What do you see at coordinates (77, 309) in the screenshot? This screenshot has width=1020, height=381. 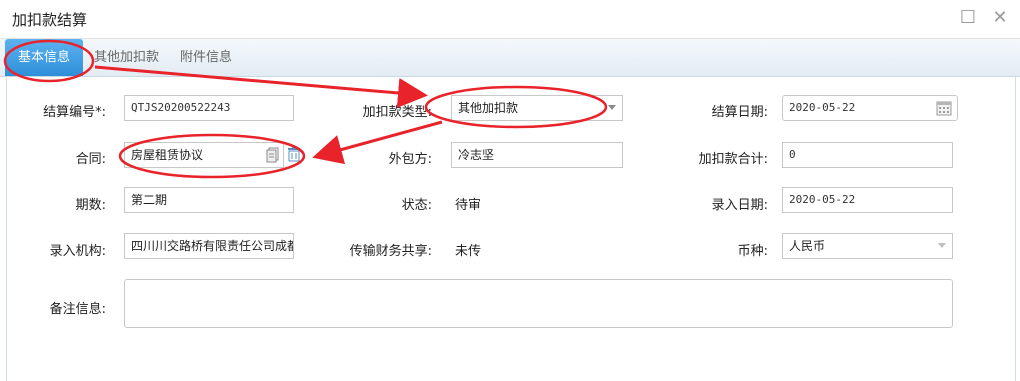 I see `remarks-label: 备注信息:` at bounding box center [77, 309].